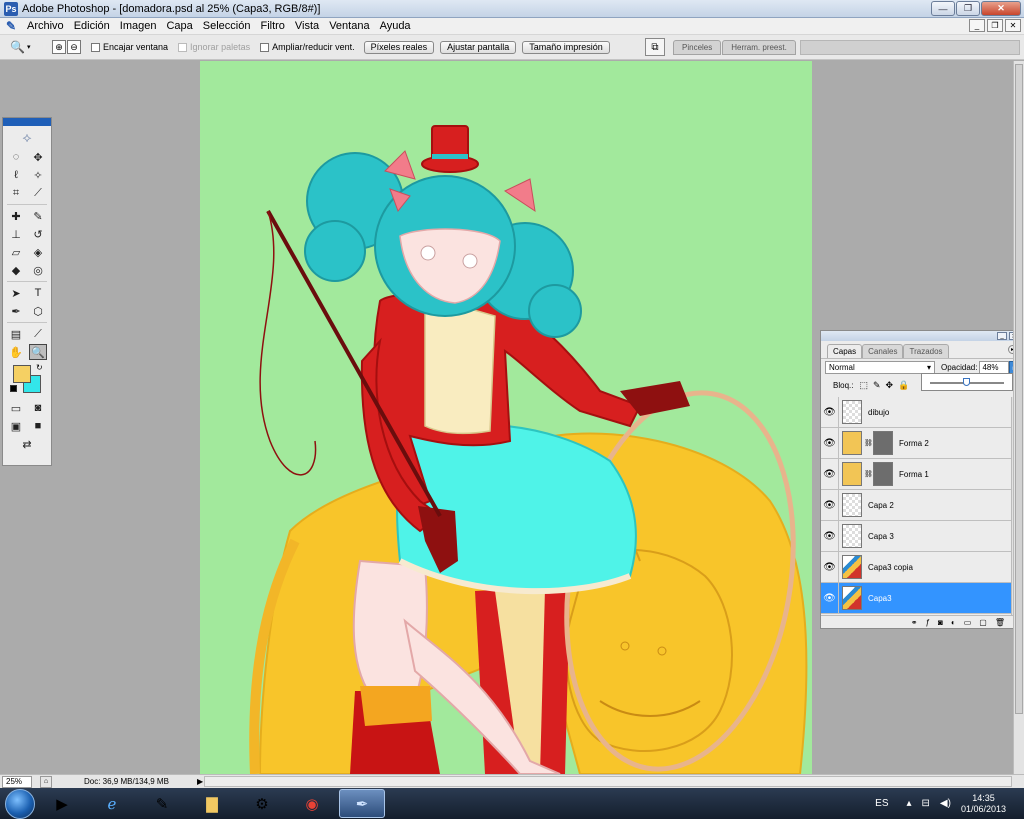 The width and height of the screenshot is (1024, 819). Describe the element at coordinates (916, 412) in the screenshot. I see `layer-row: 👁 dibujo` at that location.